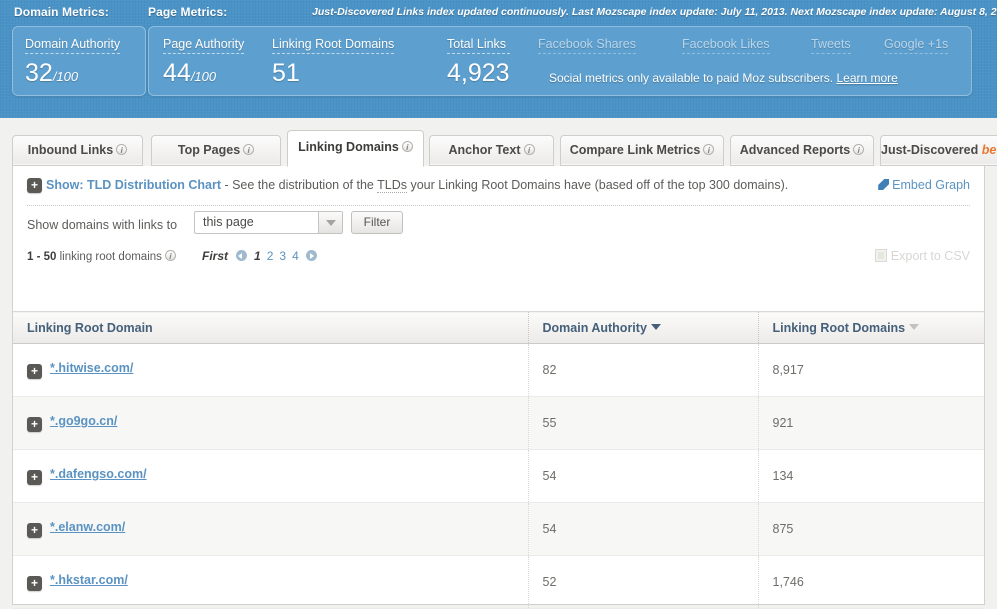  I want to click on column-header-linking-root-domains: Linking Root Domains, so click(870, 327).